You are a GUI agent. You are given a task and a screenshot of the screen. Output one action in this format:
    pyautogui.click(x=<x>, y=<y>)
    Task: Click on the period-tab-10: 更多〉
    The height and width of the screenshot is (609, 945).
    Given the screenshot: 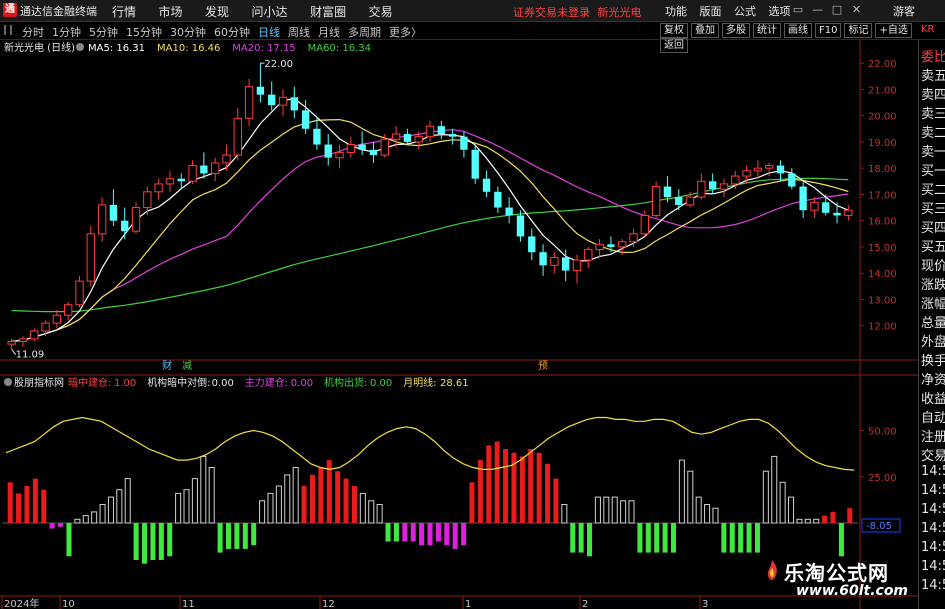 What is the action you would take?
    pyautogui.click(x=405, y=32)
    